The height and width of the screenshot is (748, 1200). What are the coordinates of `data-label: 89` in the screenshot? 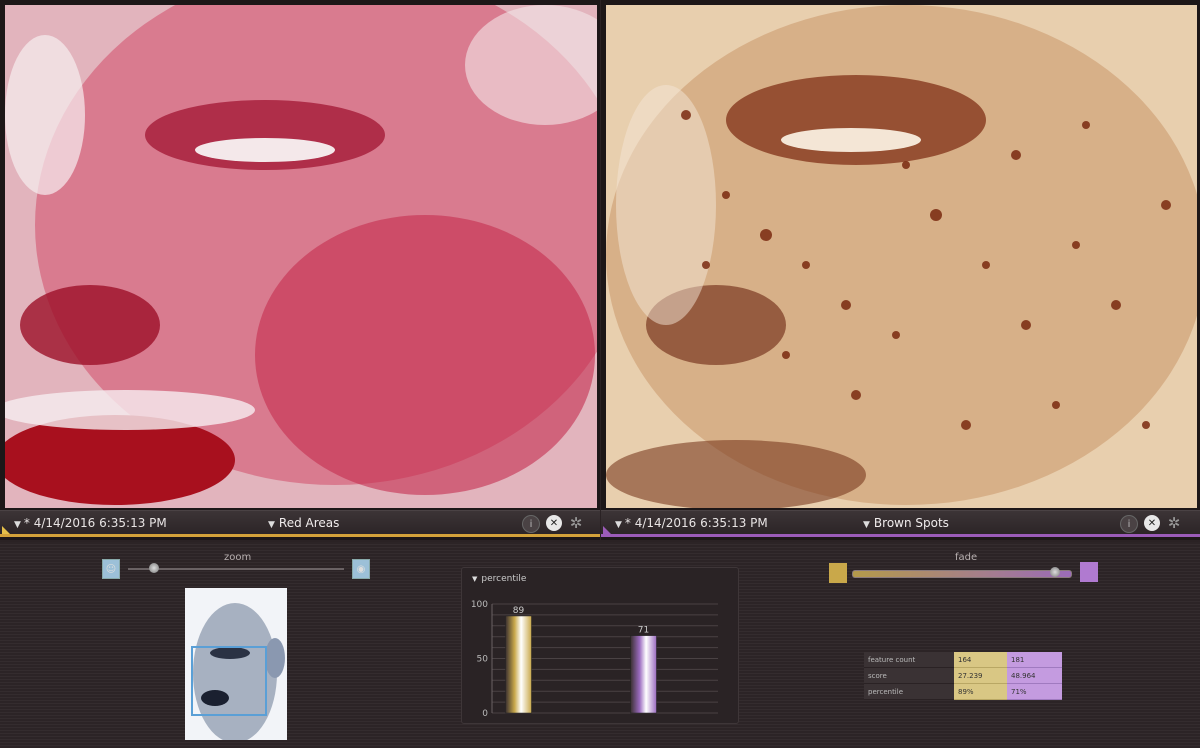 It's located at (519, 611).